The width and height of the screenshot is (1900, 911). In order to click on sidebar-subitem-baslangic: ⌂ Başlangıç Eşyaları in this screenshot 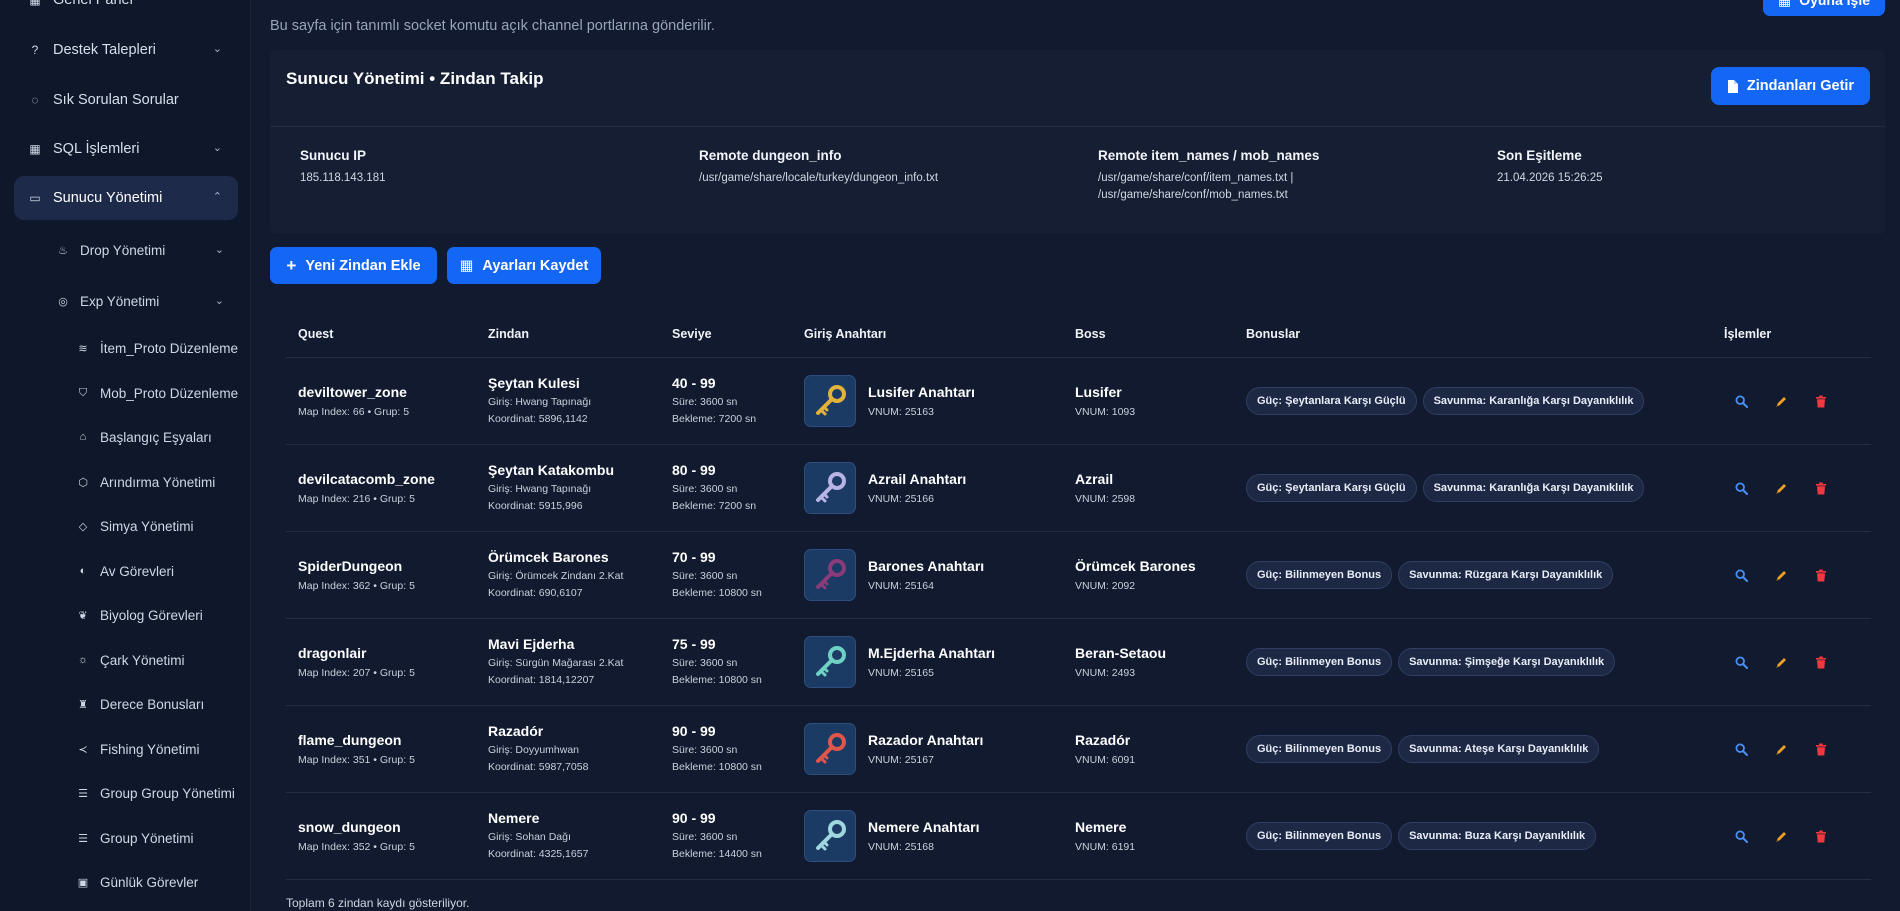, I will do `click(163, 437)`.